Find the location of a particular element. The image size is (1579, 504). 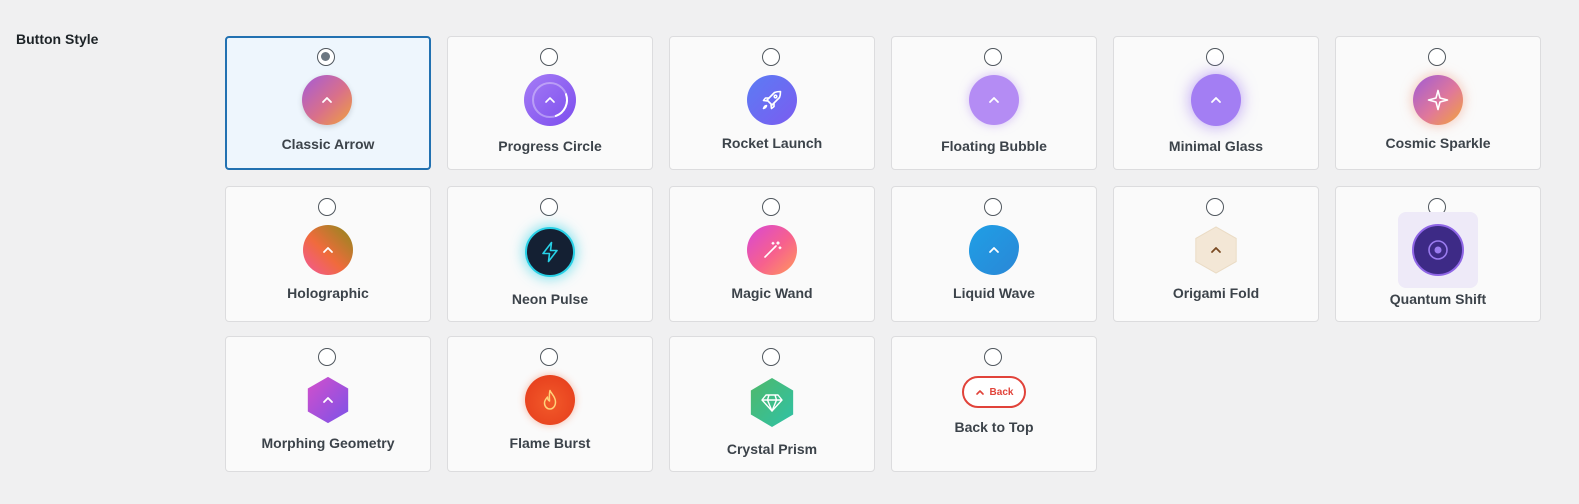

option-flame-burst: Flame Burst is located at coordinates (550, 404).